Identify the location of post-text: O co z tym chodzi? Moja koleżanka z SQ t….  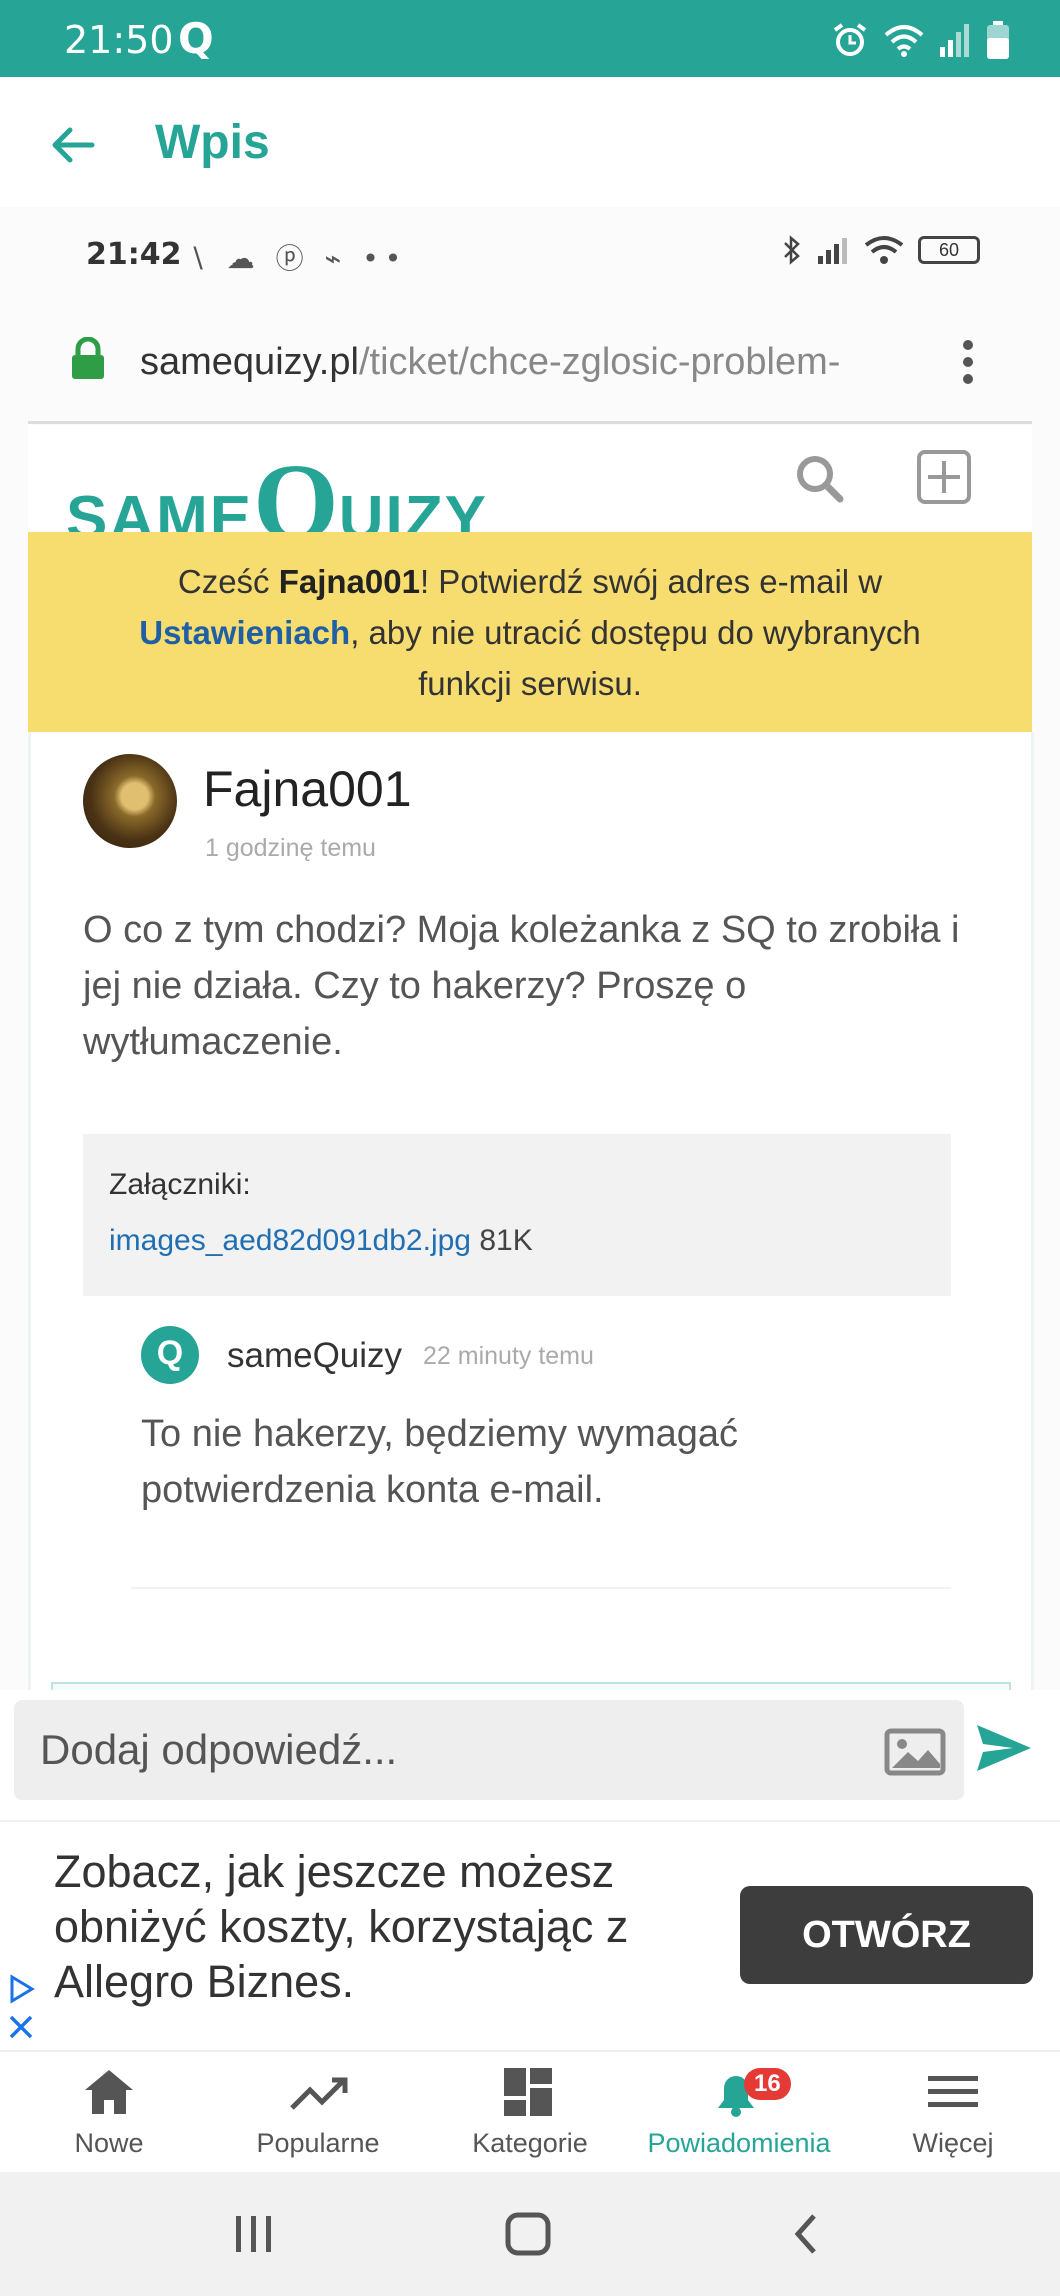
(521, 986).